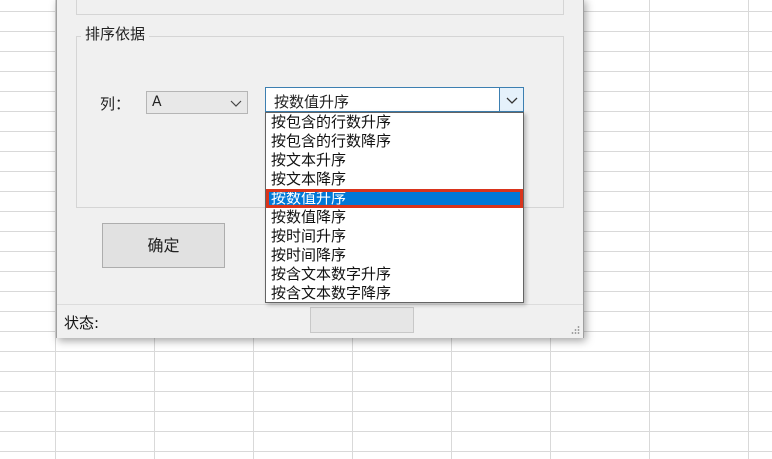 The image size is (772, 459). Describe the element at coordinates (394, 160) in the screenshot. I see `dropdown-option: 按文本升序` at that location.